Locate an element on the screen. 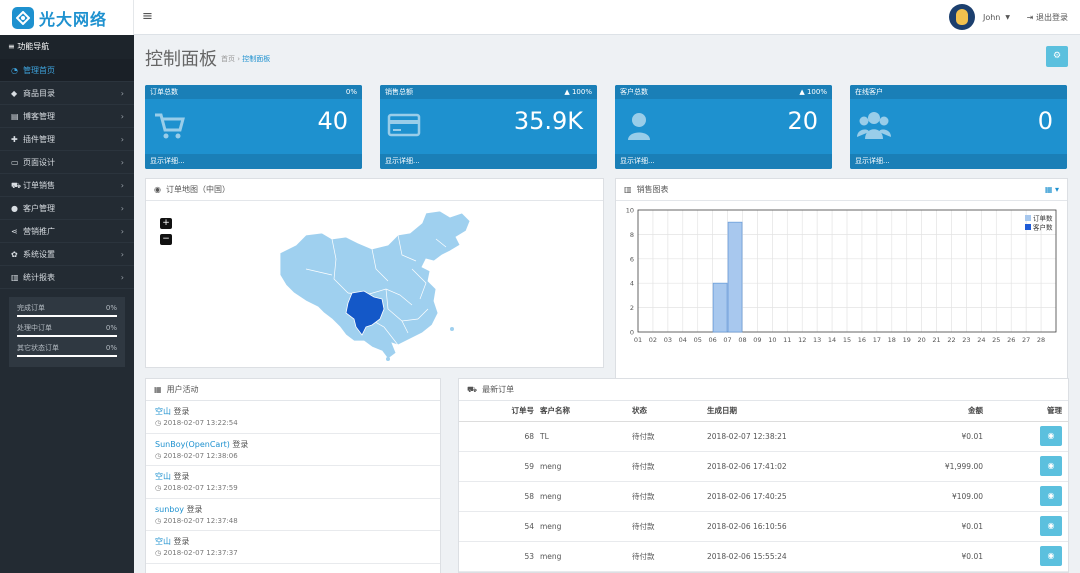 The height and width of the screenshot is (573, 1080). activity-panel-header: ▦ 用户活动 is located at coordinates (293, 390).